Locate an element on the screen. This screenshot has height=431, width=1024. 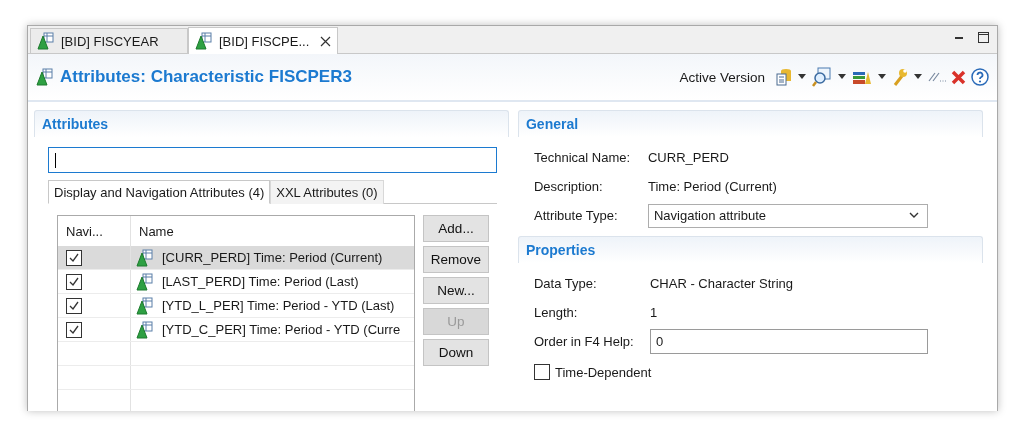
column-header: Name is located at coordinates (272, 231).